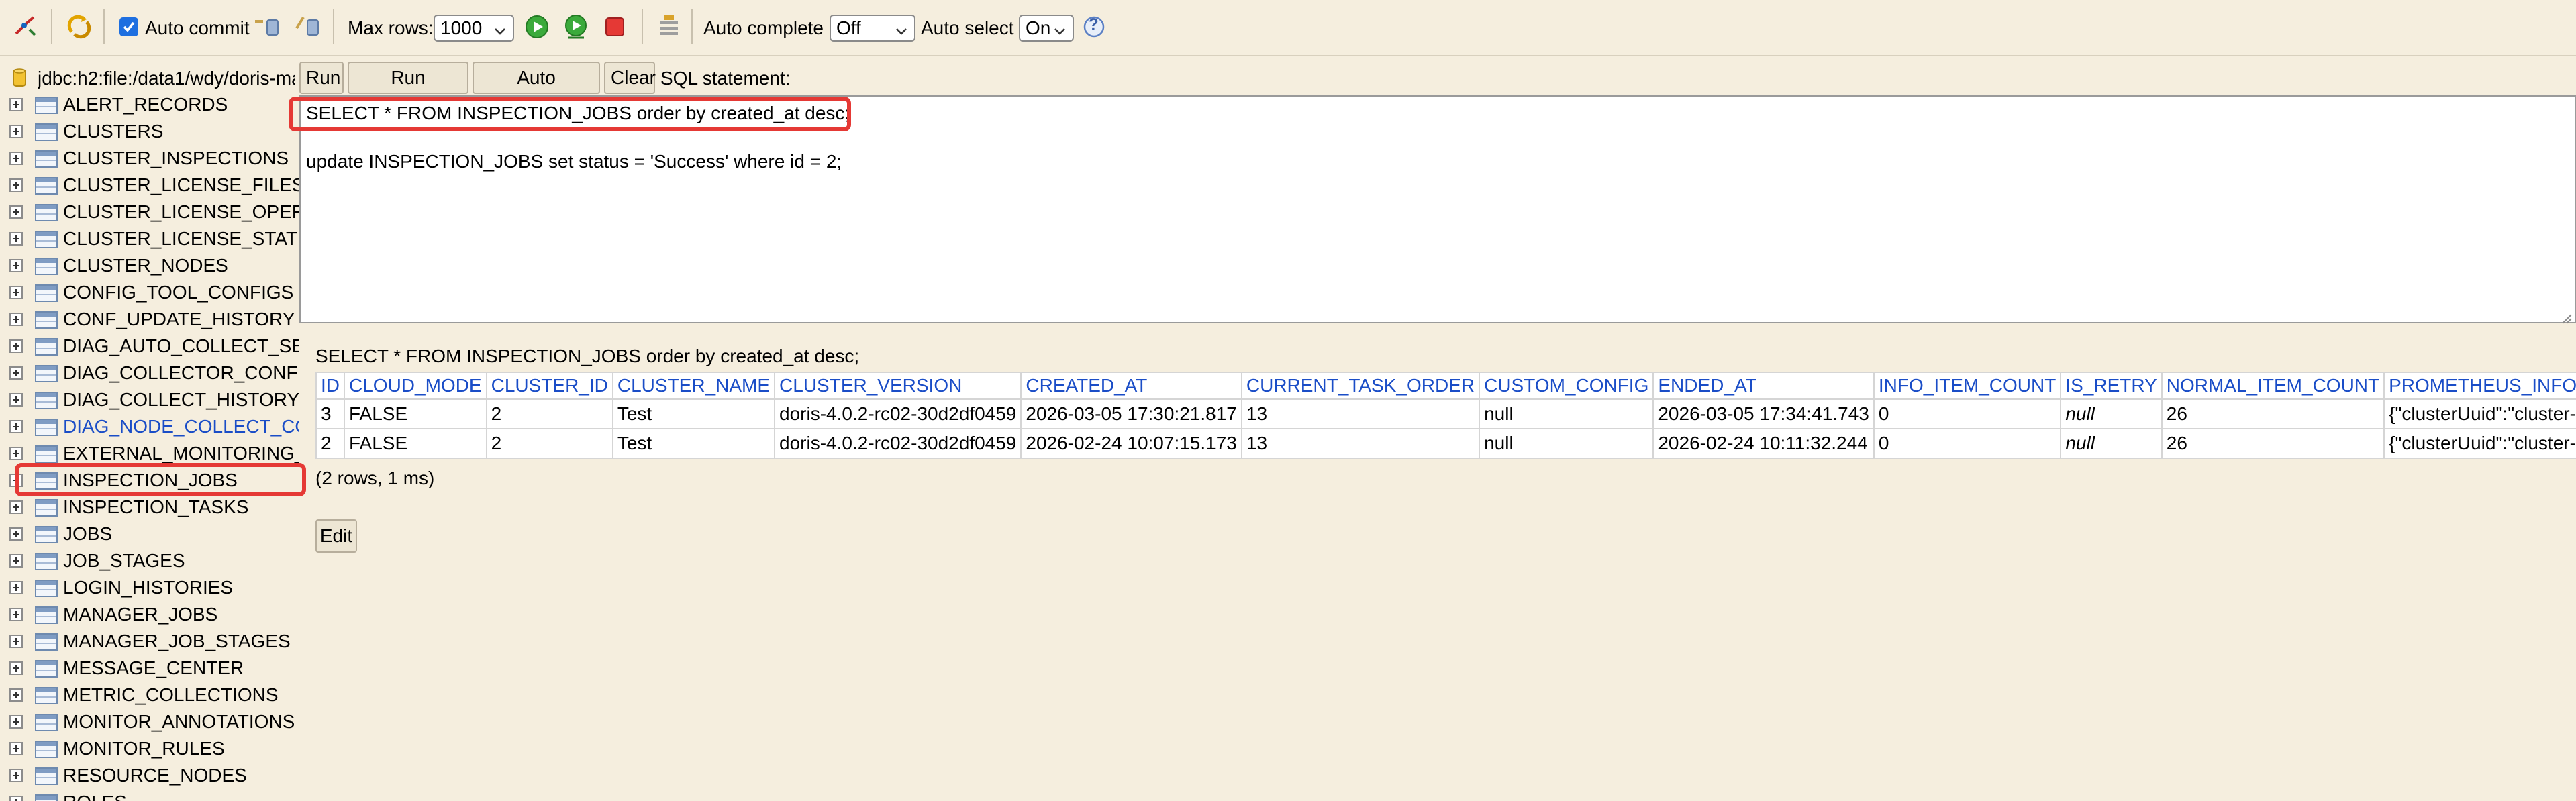  Describe the element at coordinates (149, 373) in the screenshot. I see `tree-item-diag-collector-configs: DIAG_COLLECTOR_CONFIGS` at that location.